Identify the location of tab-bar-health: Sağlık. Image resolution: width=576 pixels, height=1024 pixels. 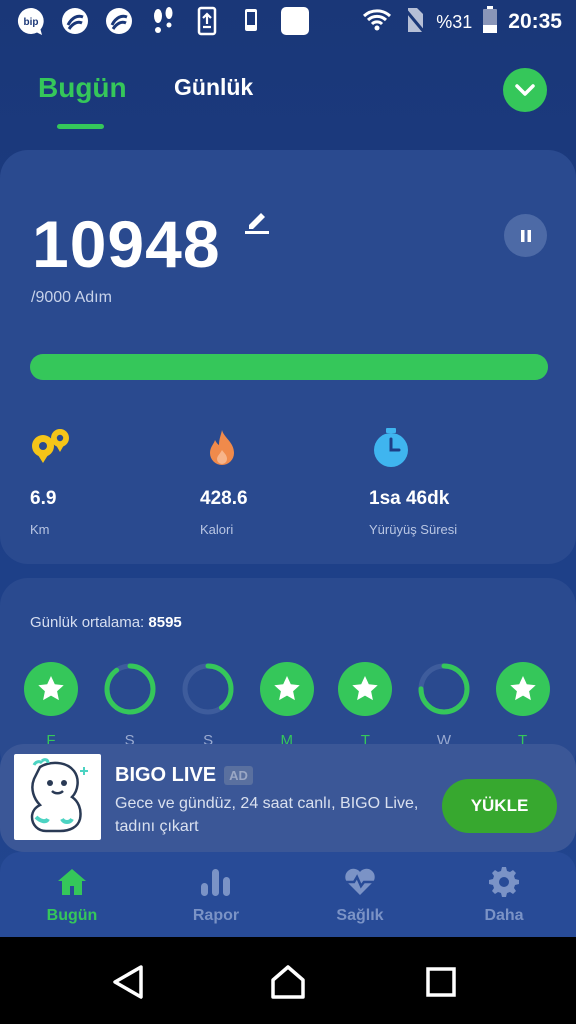
(360, 895).